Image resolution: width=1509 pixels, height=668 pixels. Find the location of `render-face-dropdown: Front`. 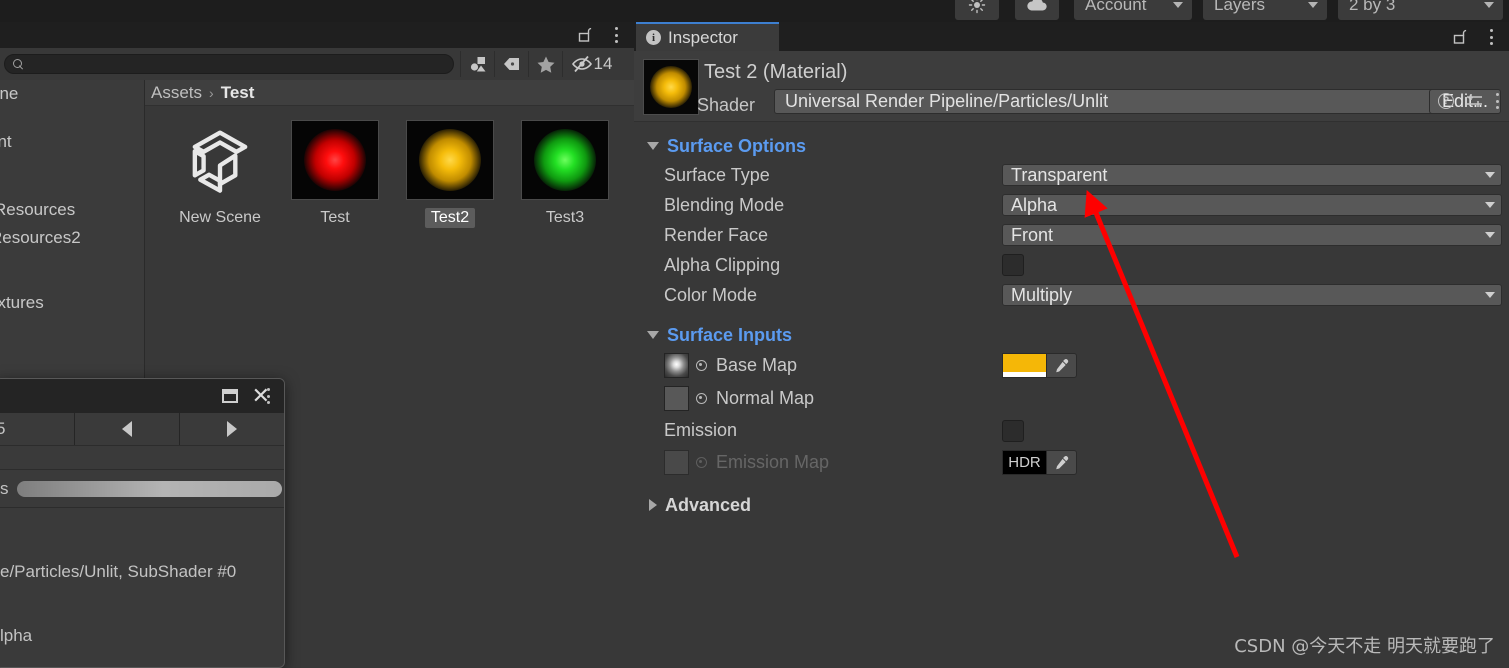

render-face-dropdown: Front is located at coordinates (1252, 235).